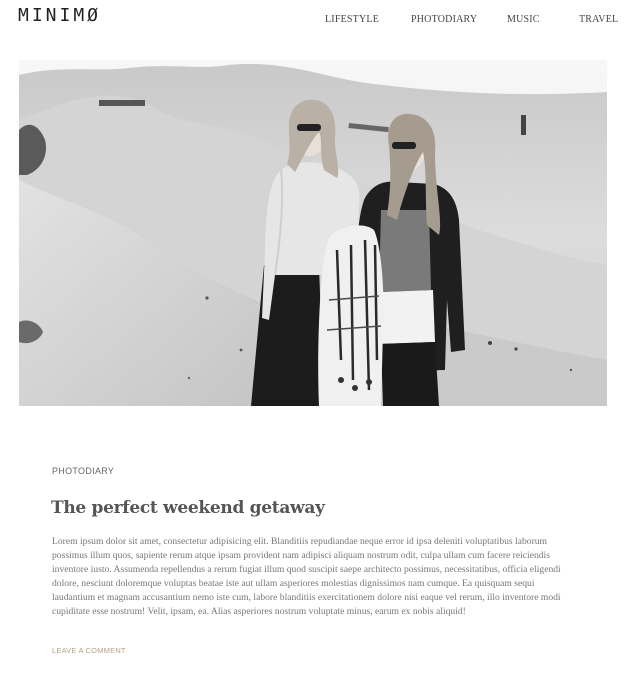  What do you see at coordinates (352, 19) in the screenshot?
I see `nav-item-lifestyle: LIFESTYLE` at bounding box center [352, 19].